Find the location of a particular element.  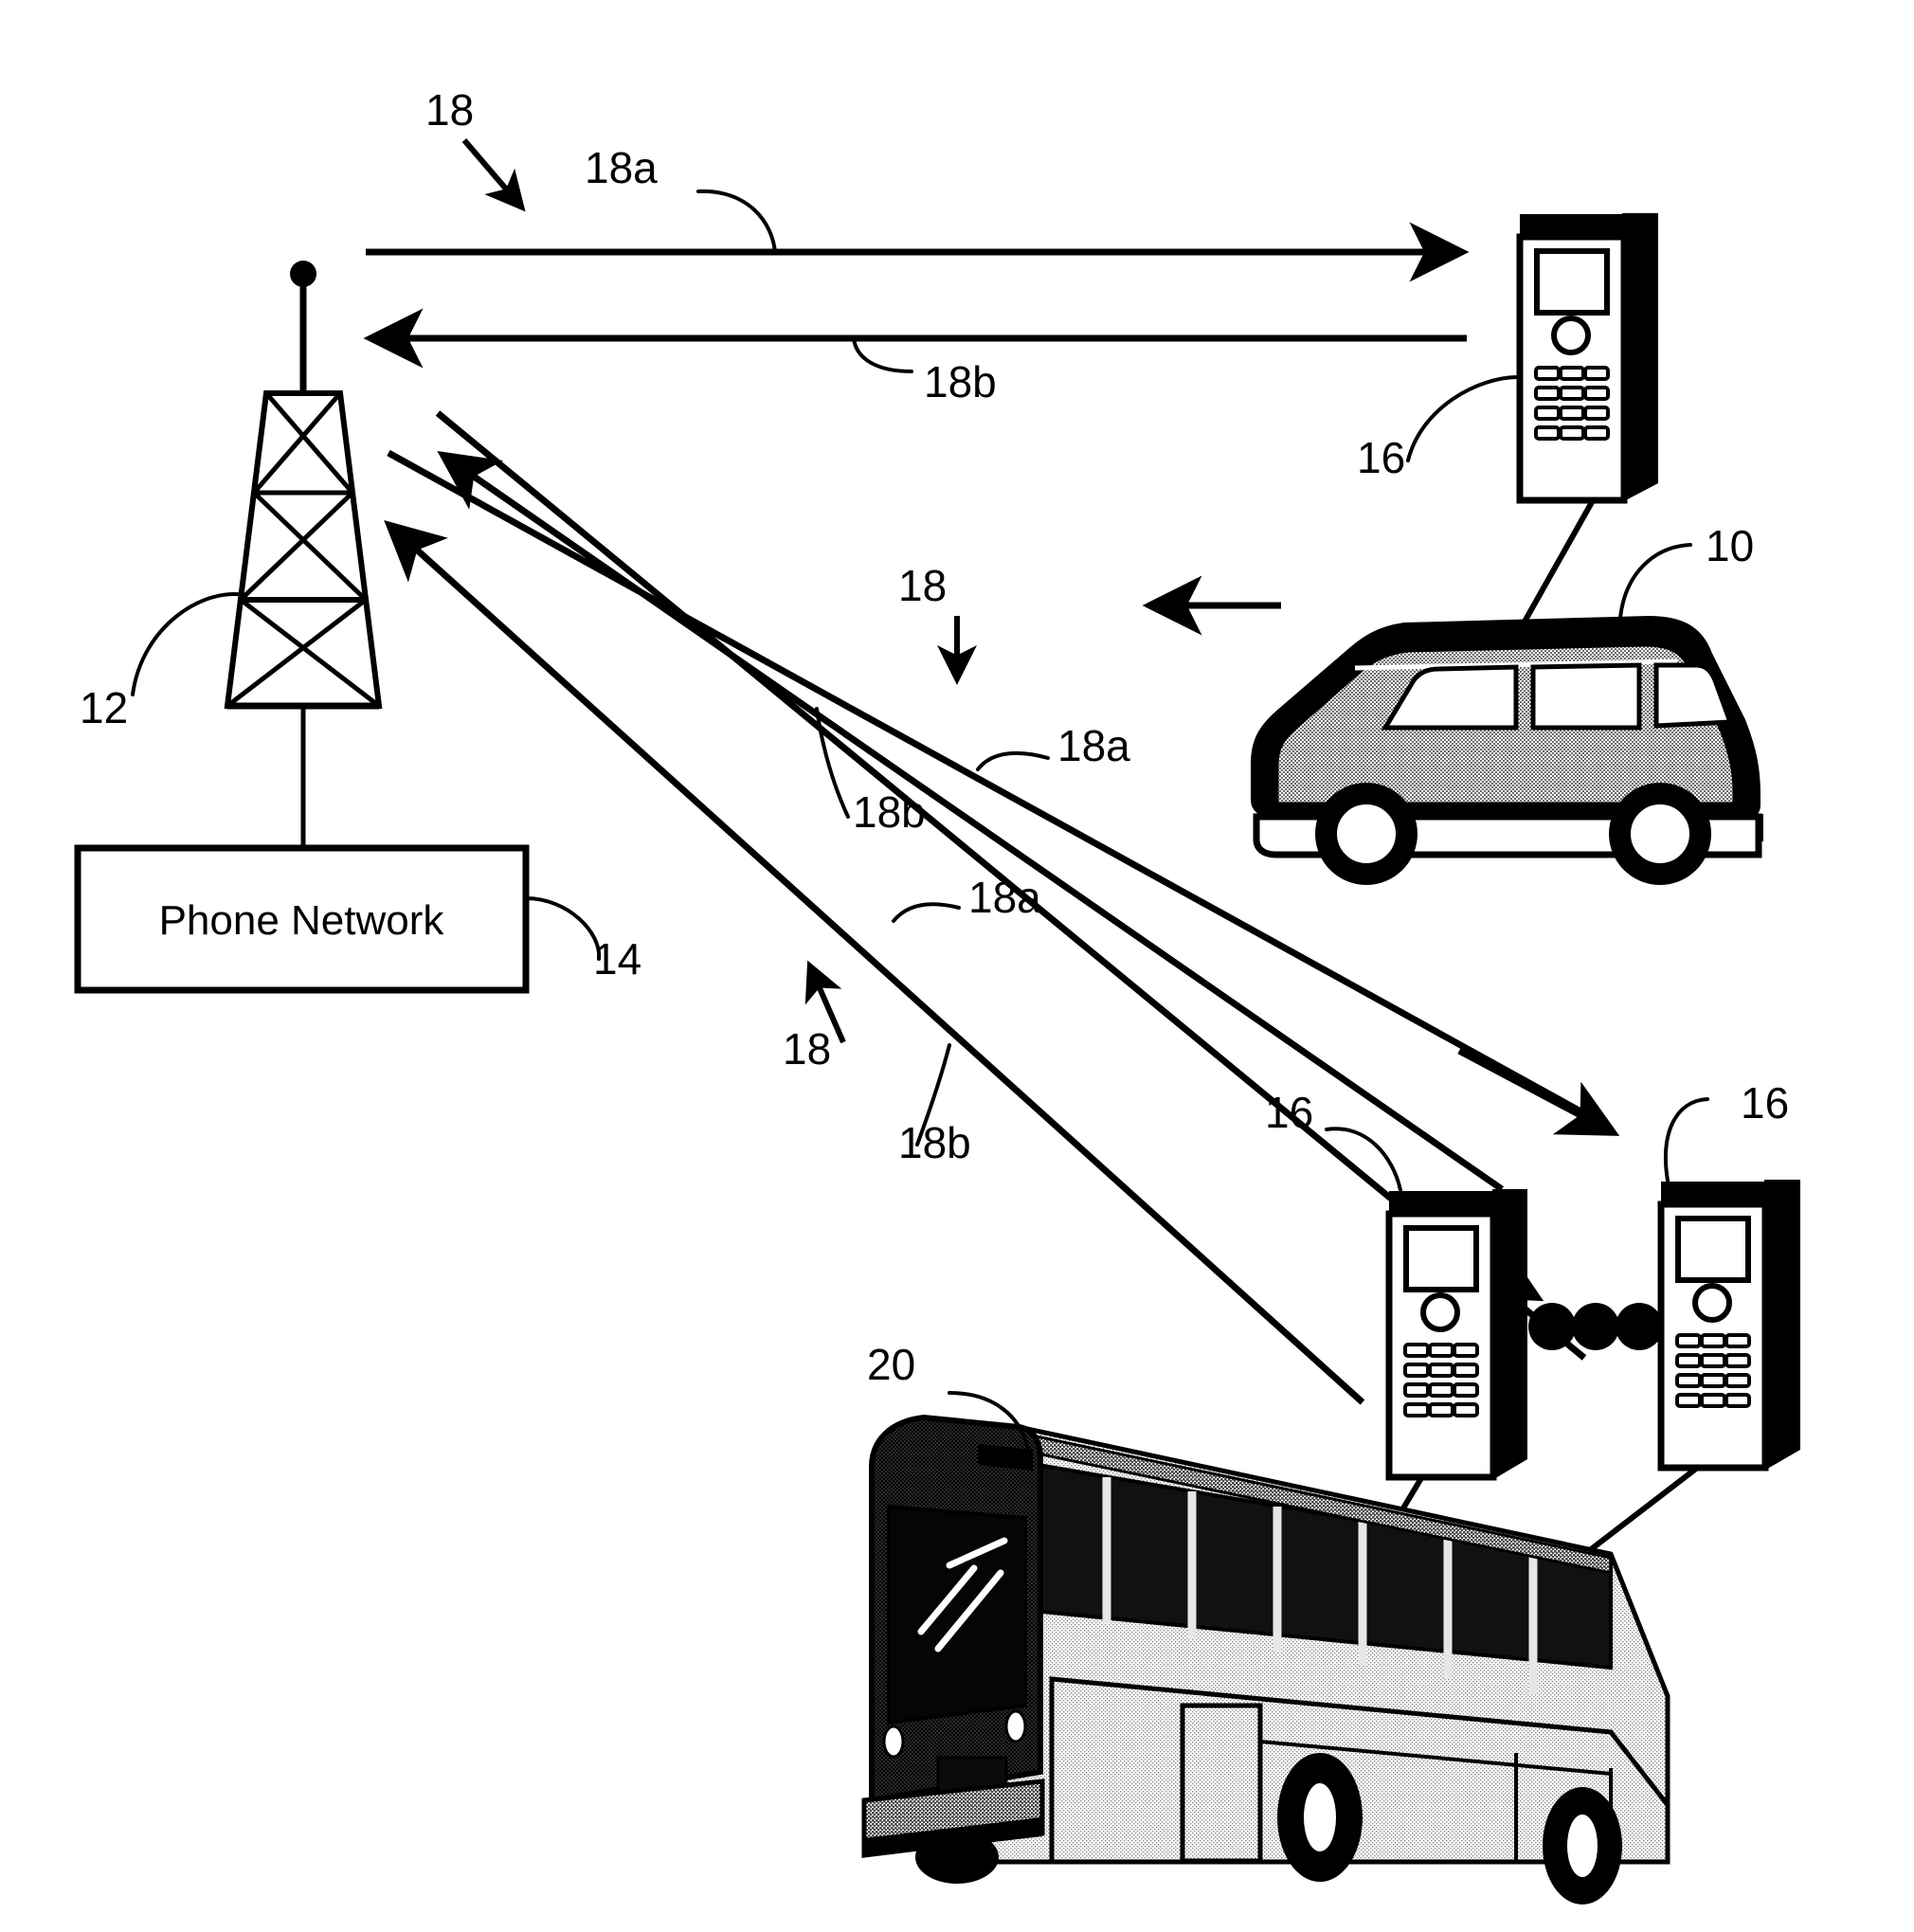

mobile-phone-bus-right is located at coordinates (1729, 1326).